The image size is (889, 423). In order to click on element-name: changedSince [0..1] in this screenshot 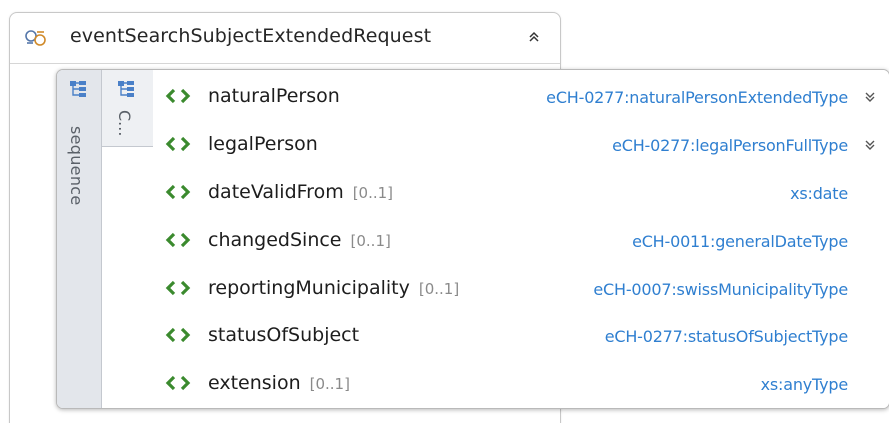, I will do `click(299, 240)`.